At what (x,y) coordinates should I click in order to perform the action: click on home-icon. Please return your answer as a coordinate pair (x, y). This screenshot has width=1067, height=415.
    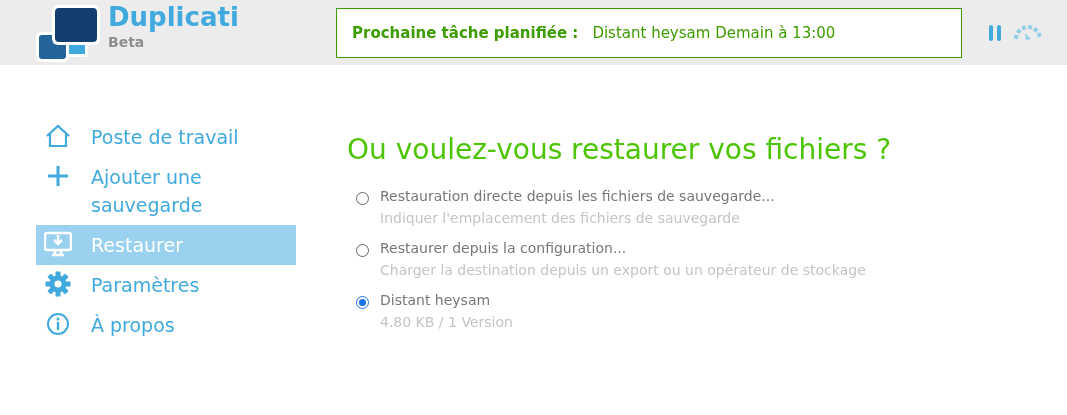
    Looking at the image, I should click on (58, 136).